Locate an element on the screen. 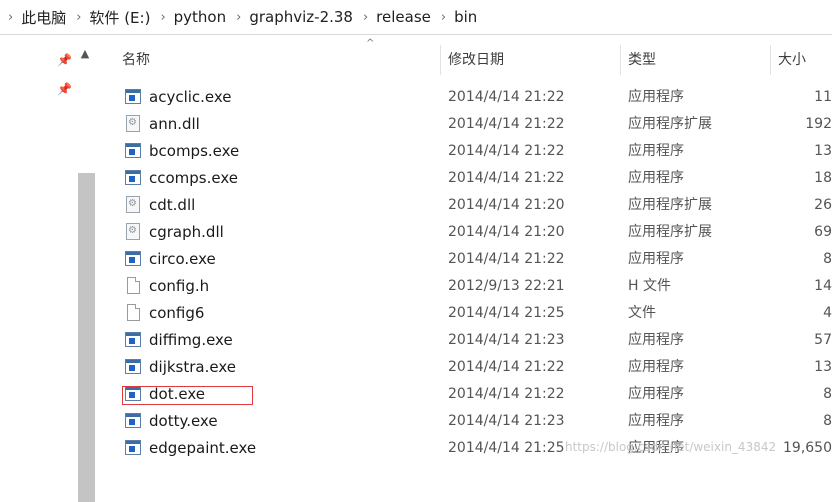 The height and width of the screenshot is (502, 832). file-name: cdt.dll is located at coordinates (172, 205).